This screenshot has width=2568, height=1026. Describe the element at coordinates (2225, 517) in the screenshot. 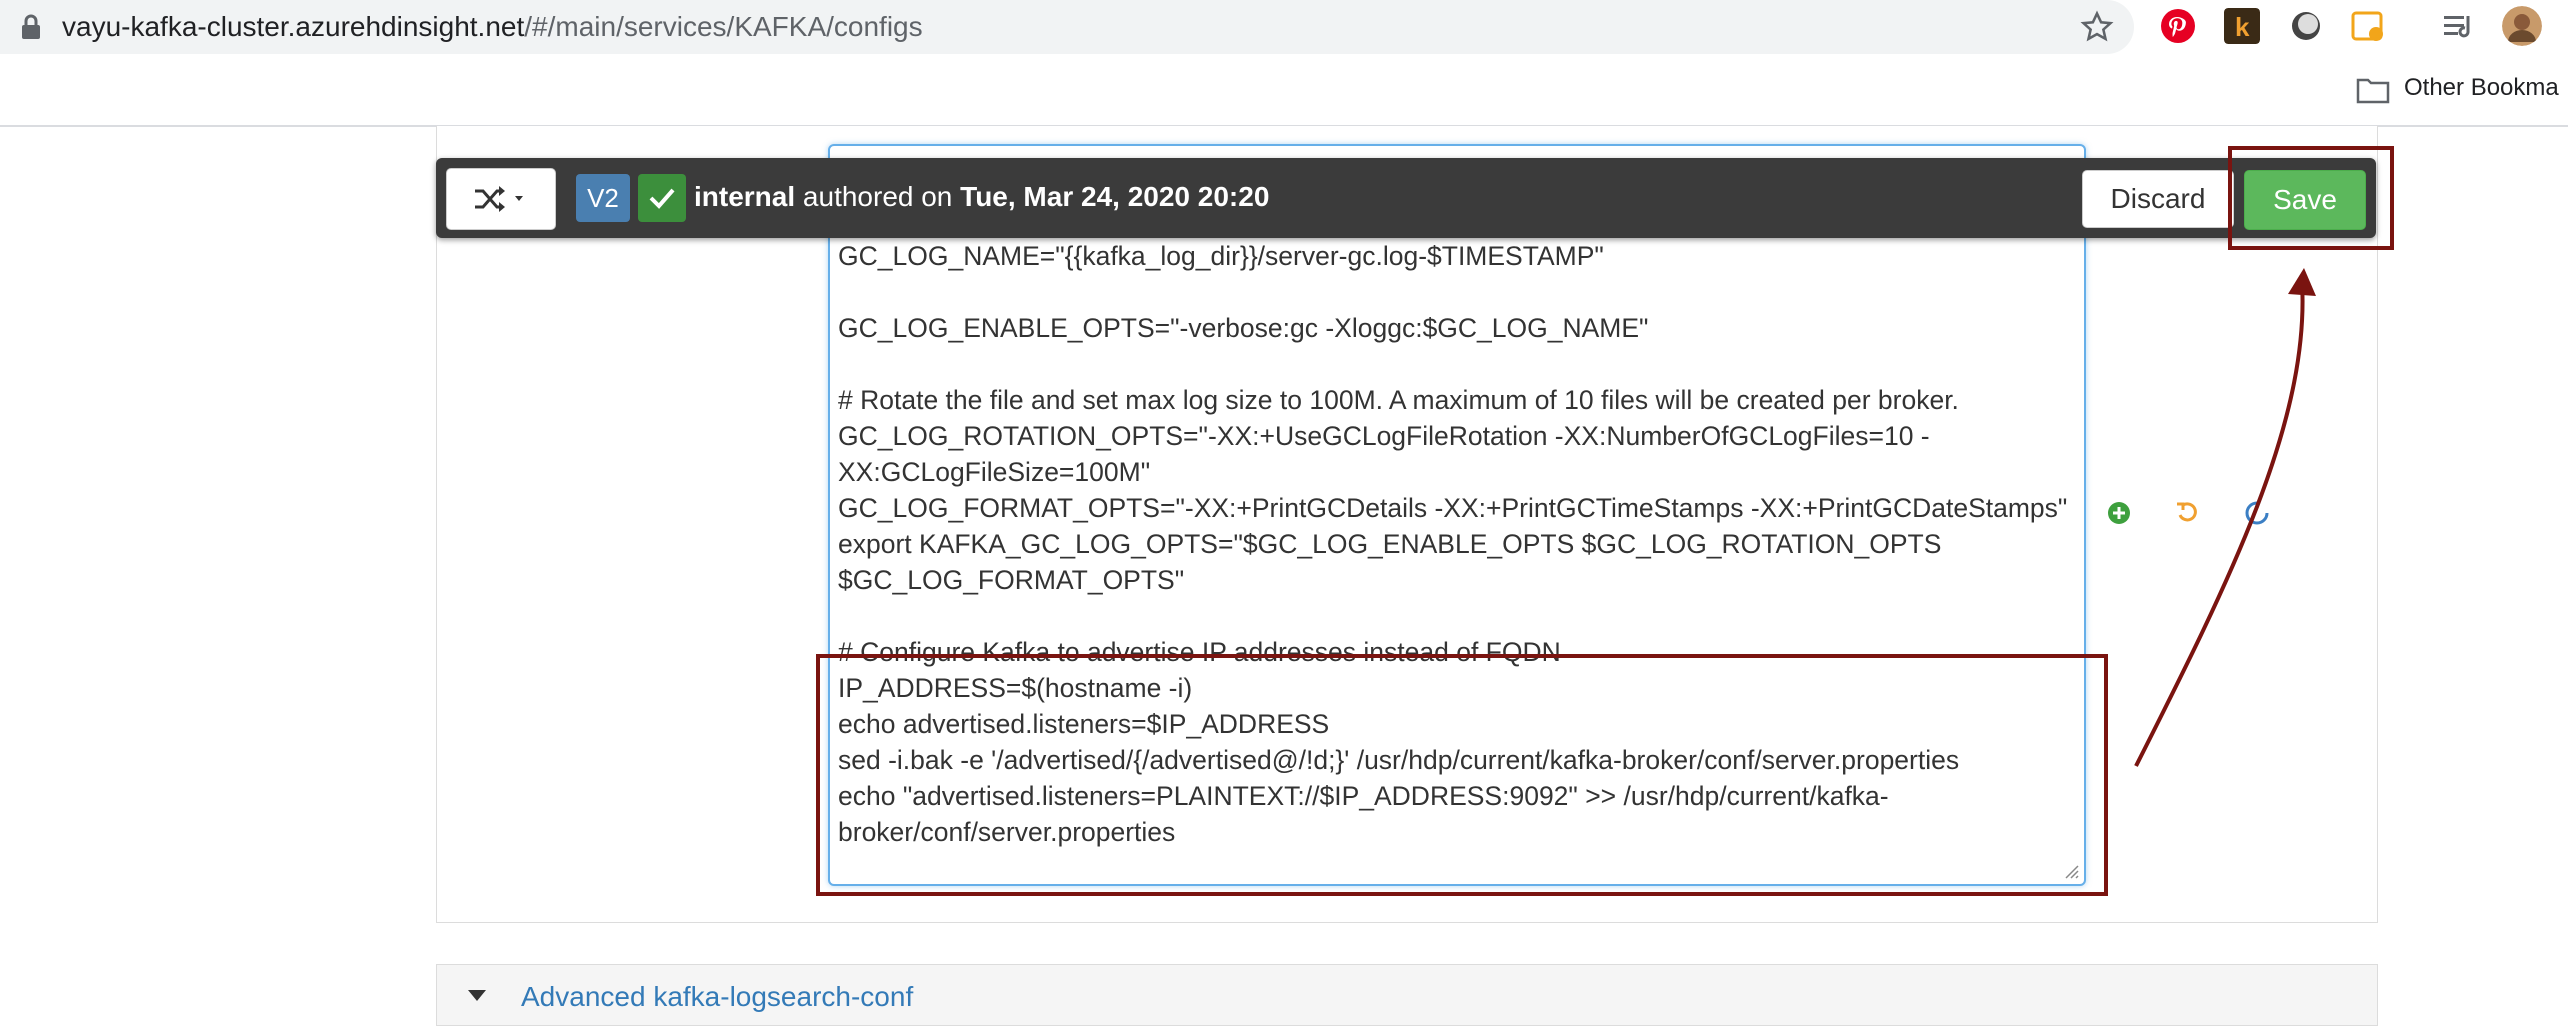

I see `annotation-arrow` at that location.